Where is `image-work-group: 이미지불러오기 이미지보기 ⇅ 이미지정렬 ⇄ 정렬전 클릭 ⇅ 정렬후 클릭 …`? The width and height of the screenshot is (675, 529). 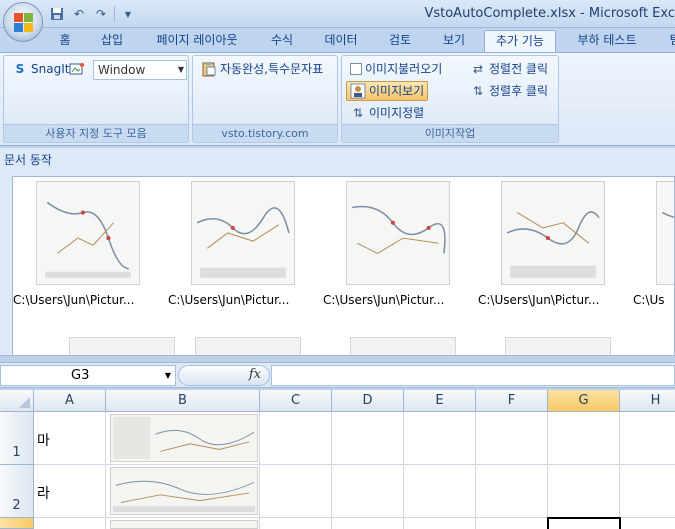 image-work-group: 이미지불러오기 이미지보기 ⇅ 이미지정렬 ⇄ 정렬전 클릭 ⇅ 정렬후 클릭 … is located at coordinates (450, 99).